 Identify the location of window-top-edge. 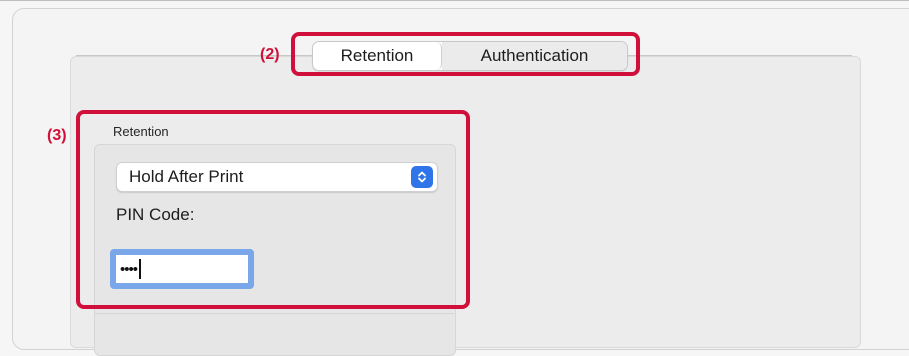
(454, 0).